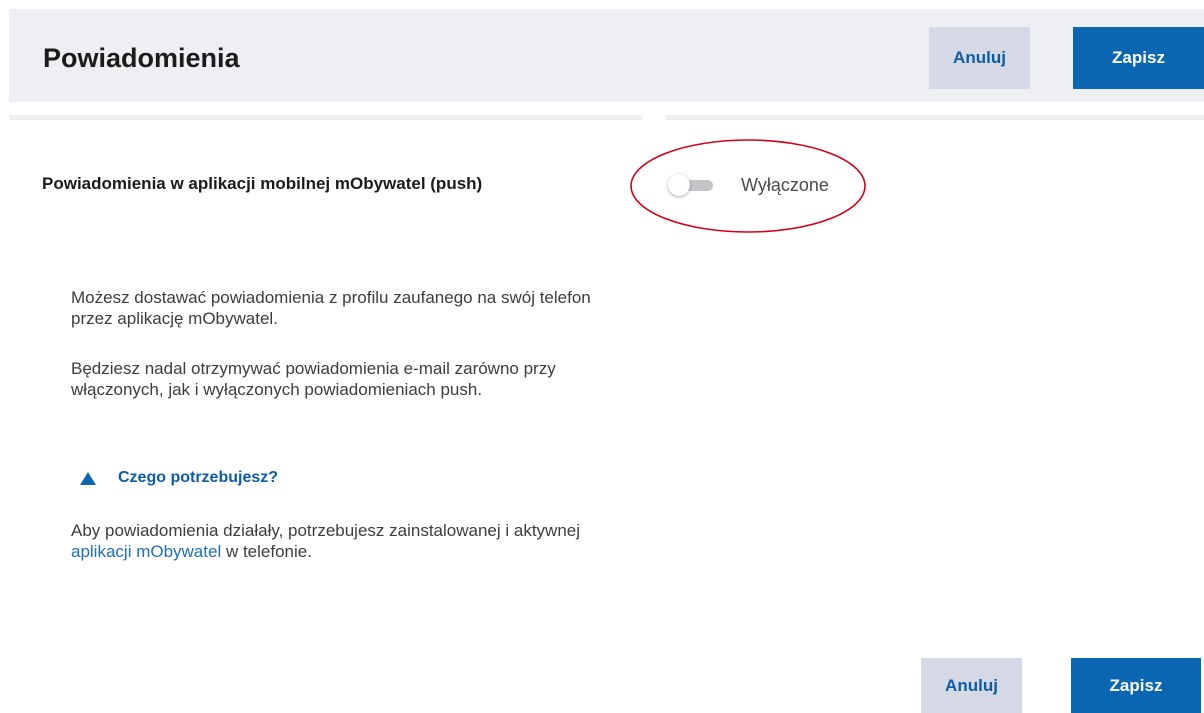  Describe the element at coordinates (971, 685) in the screenshot. I see `footer-cancel-button: Anuluj` at that location.